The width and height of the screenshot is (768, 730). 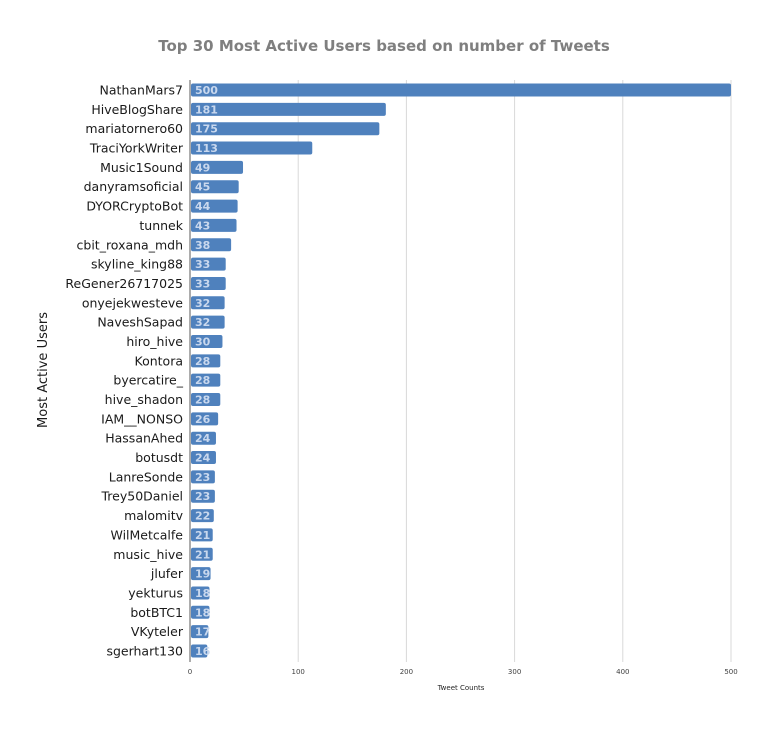 I want to click on category-label: Trey50Daniel, so click(x=141, y=496).